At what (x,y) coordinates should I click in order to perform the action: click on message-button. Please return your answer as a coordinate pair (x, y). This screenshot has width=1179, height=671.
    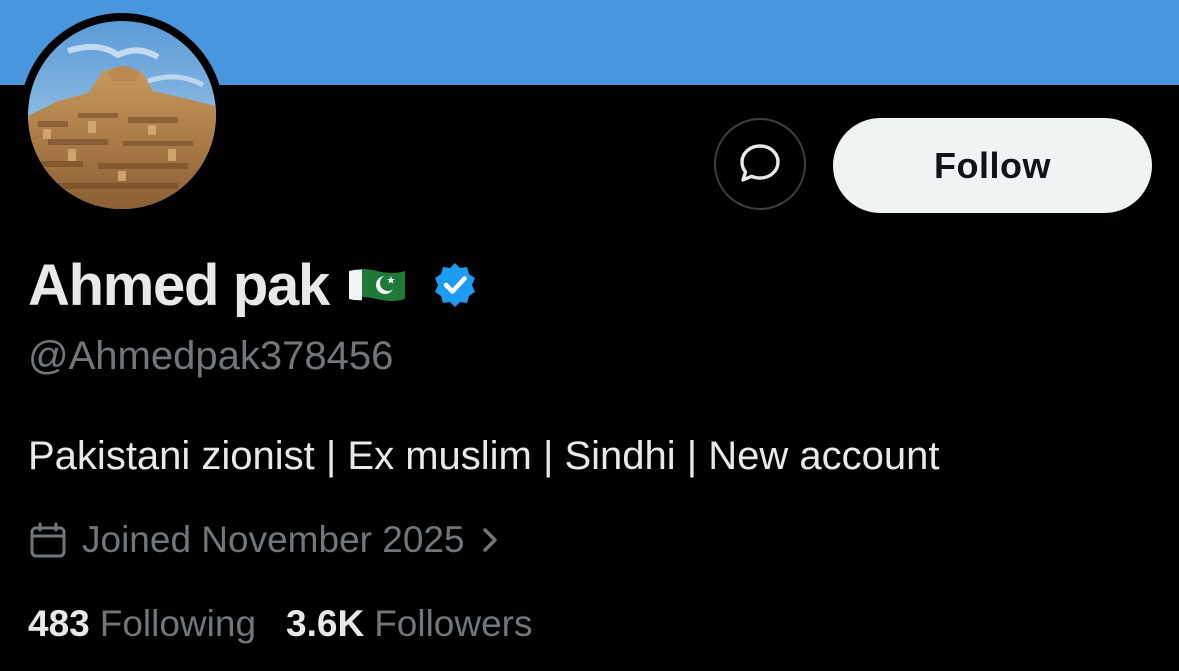
    Looking at the image, I should click on (760, 164).